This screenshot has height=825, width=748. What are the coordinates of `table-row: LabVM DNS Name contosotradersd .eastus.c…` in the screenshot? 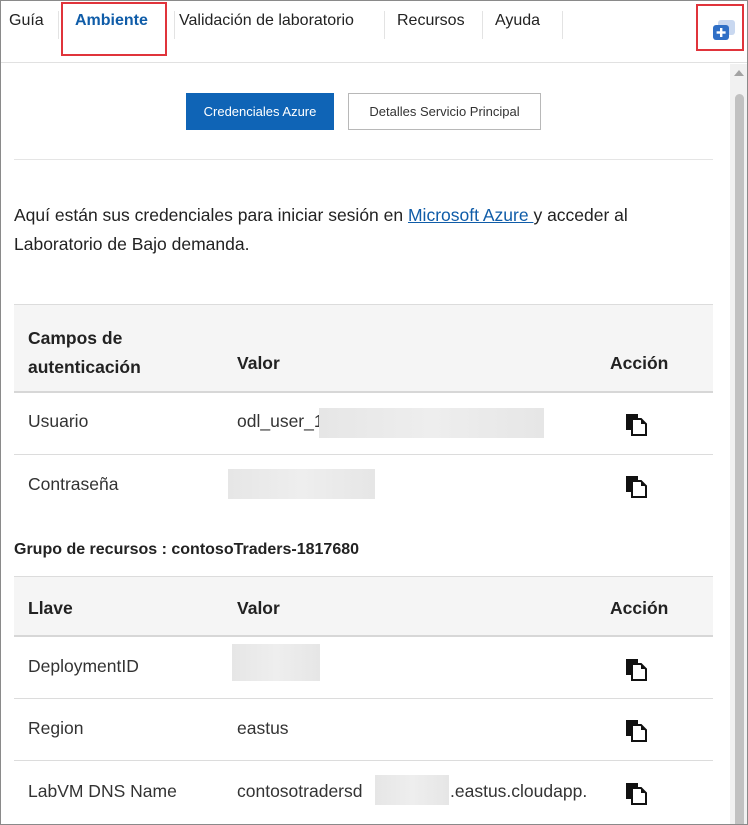 It's located at (363, 792).